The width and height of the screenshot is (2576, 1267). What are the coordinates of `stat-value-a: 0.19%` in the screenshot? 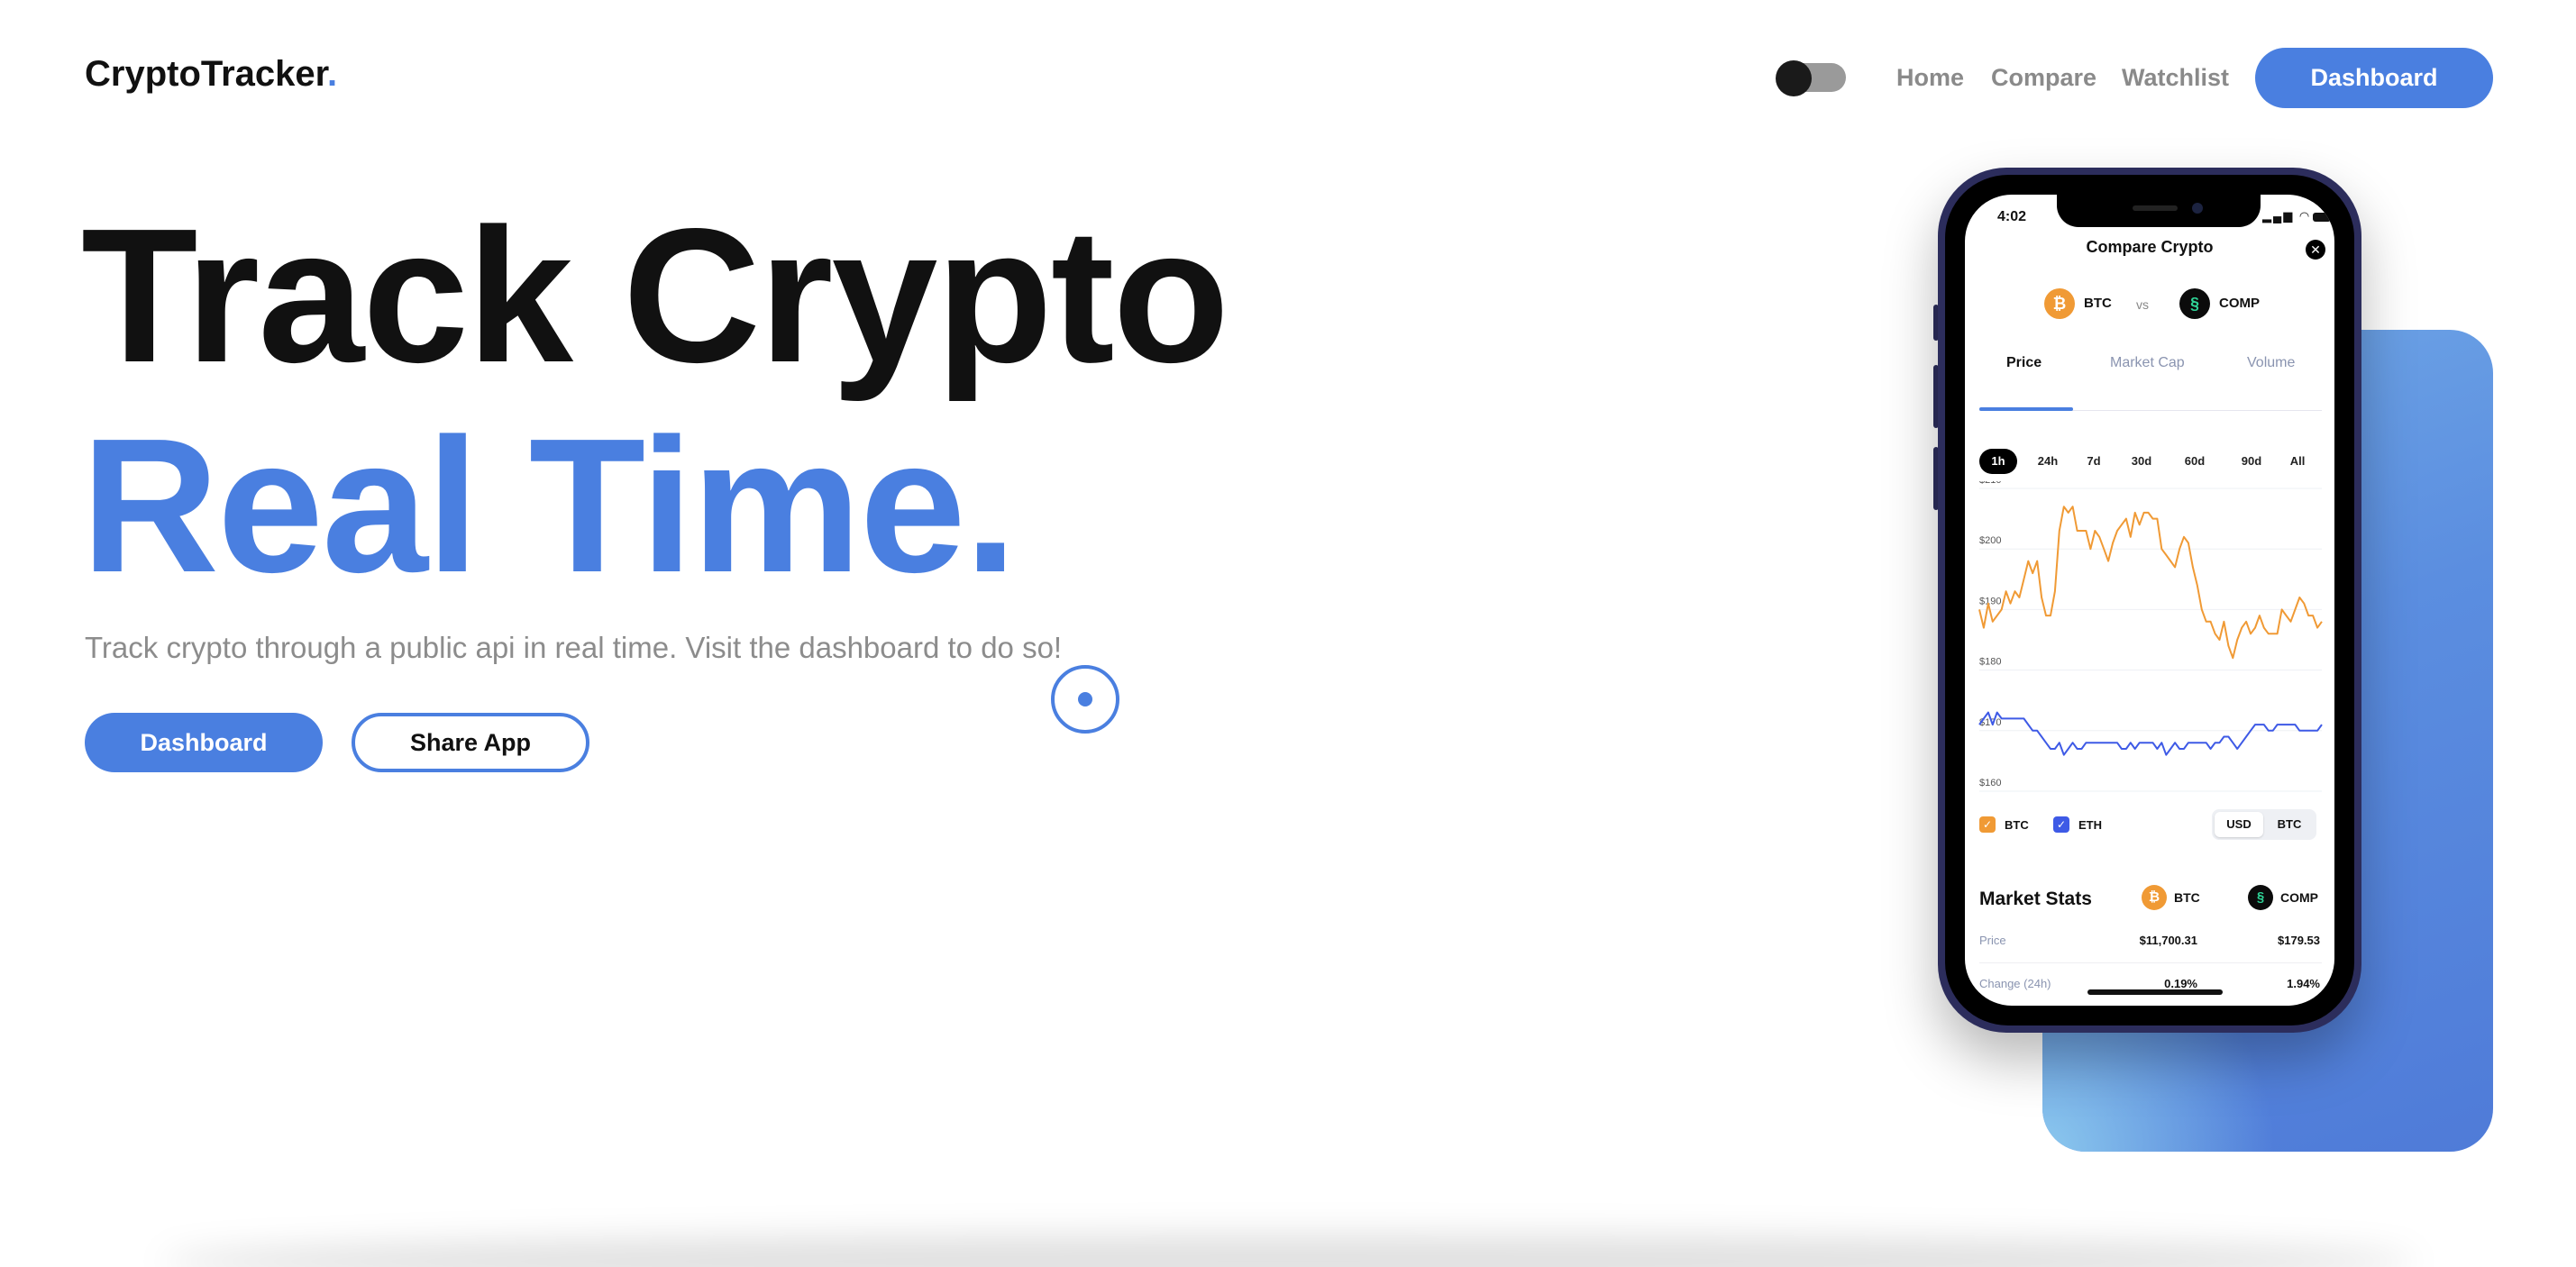 It's located at (2180, 983).